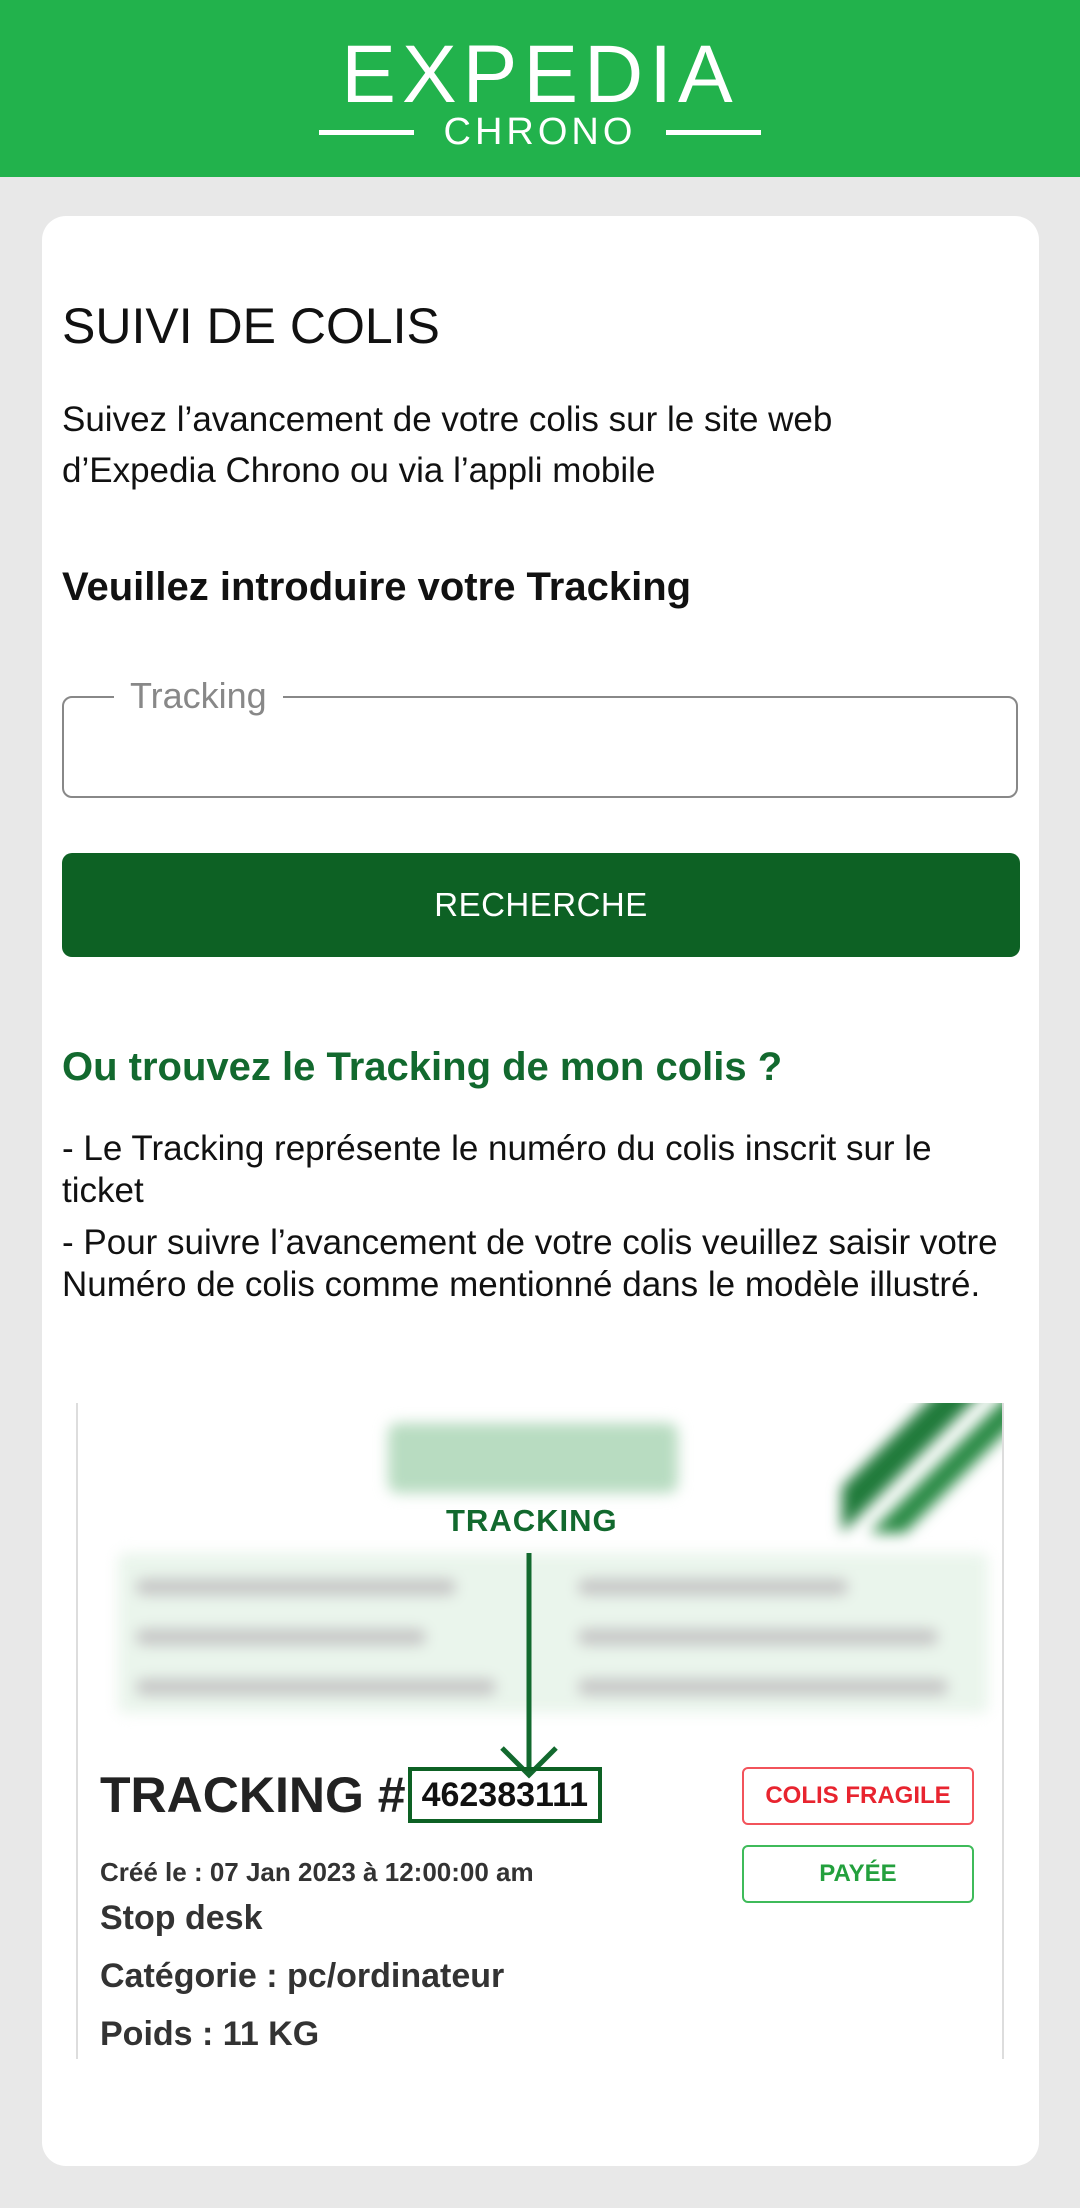 The image size is (1080, 2208). What do you see at coordinates (302, 1976) in the screenshot?
I see `category-info: Catégorie : pc/ordinateur` at bounding box center [302, 1976].